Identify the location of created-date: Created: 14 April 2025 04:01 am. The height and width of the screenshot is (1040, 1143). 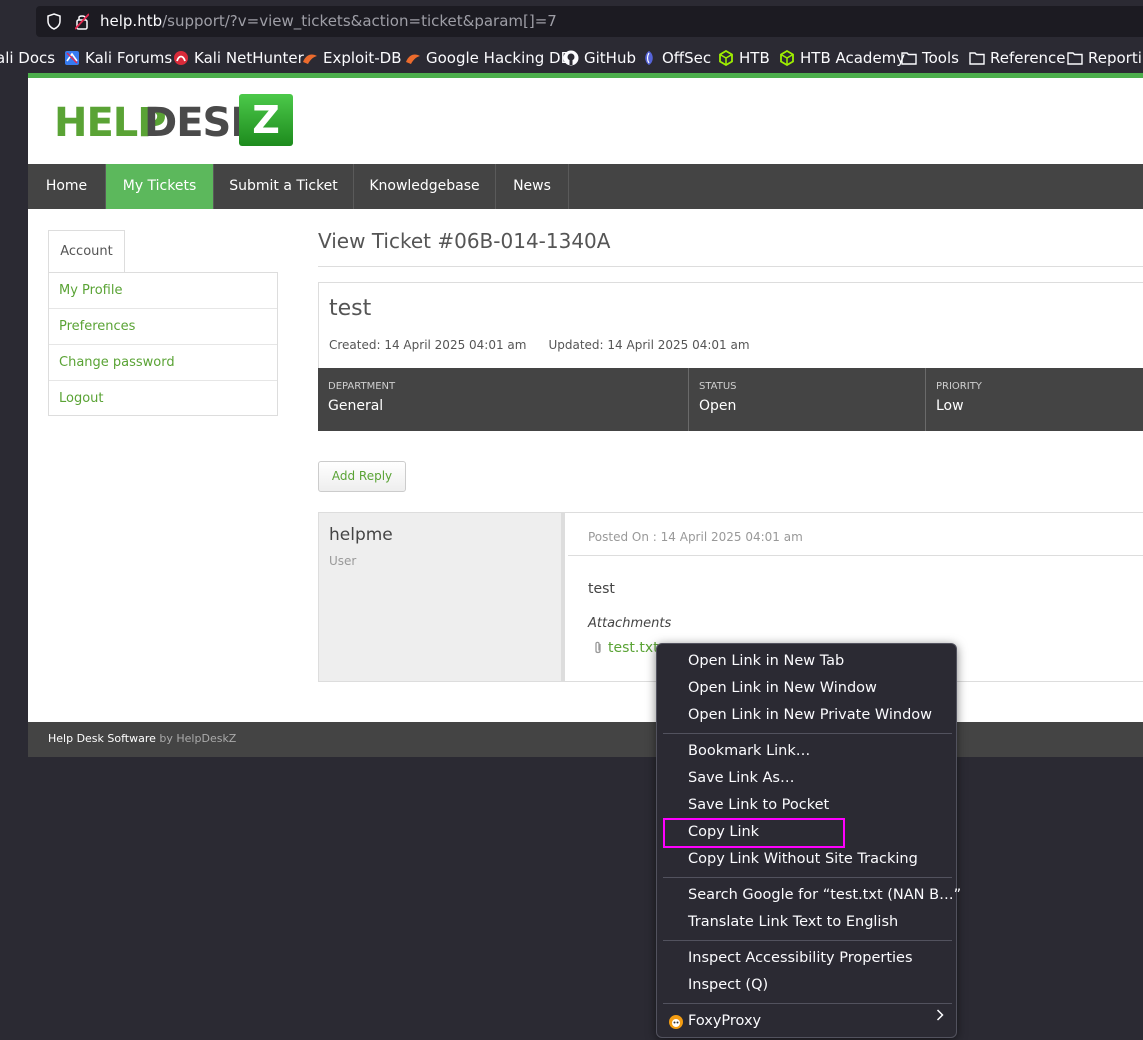
(428, 345).